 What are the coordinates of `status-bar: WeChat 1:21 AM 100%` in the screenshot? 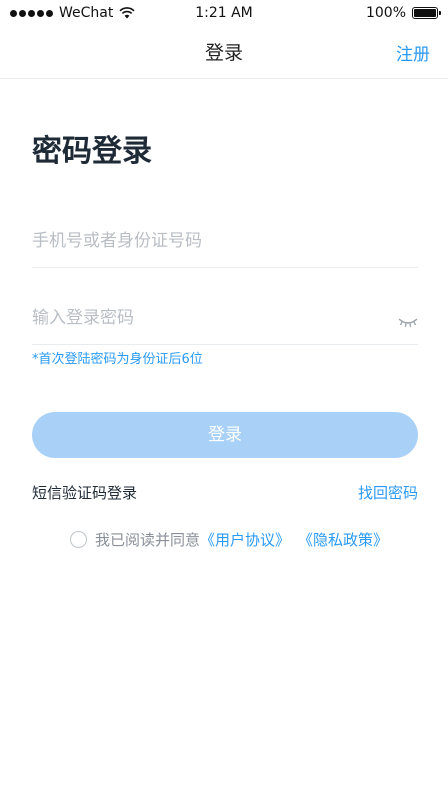 It's located at (224, 14).